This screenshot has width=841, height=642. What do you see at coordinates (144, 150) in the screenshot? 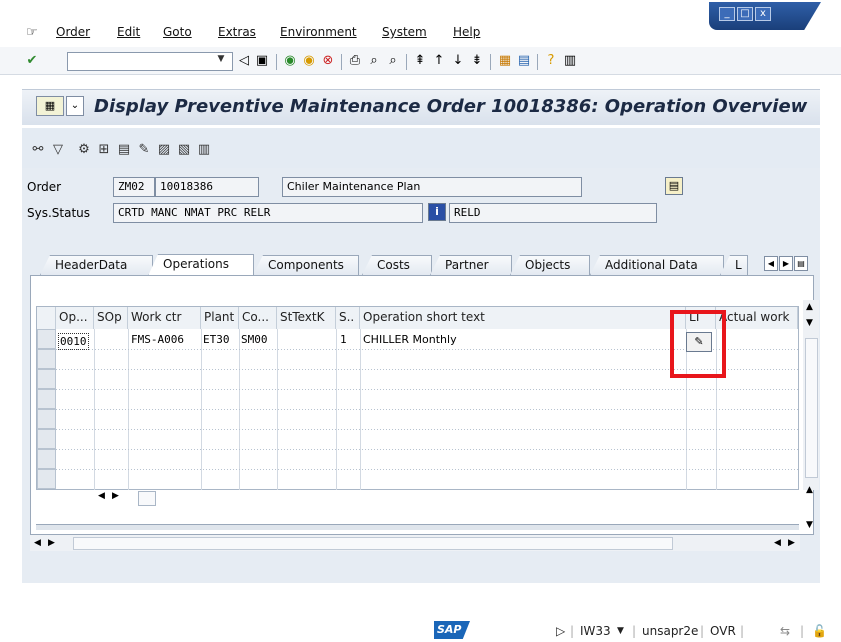
I see `edit-icon: ✎` at bounding box center [144, 150].